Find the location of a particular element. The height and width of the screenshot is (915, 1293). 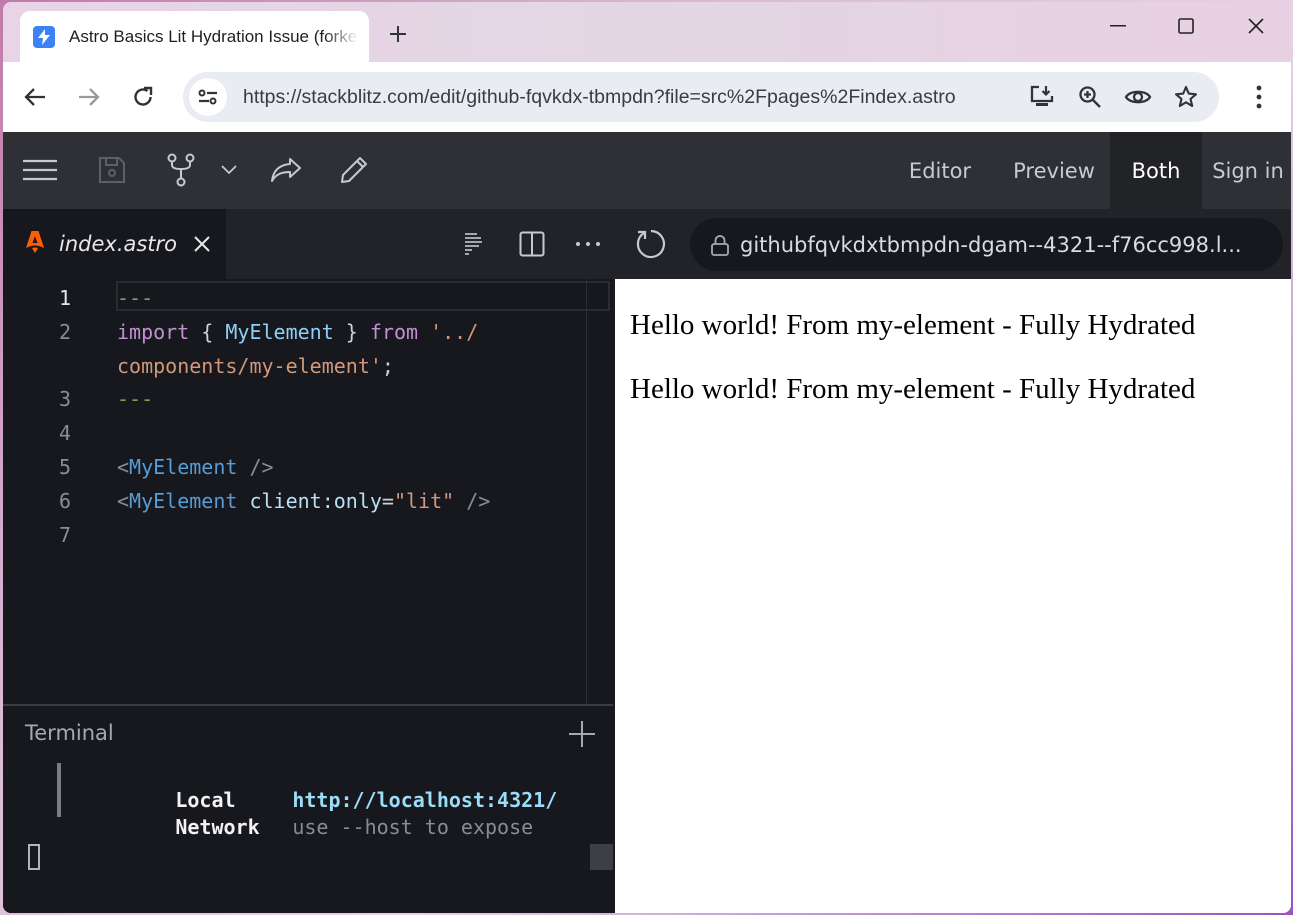

site-info-button is located at coordinates (208, 97).